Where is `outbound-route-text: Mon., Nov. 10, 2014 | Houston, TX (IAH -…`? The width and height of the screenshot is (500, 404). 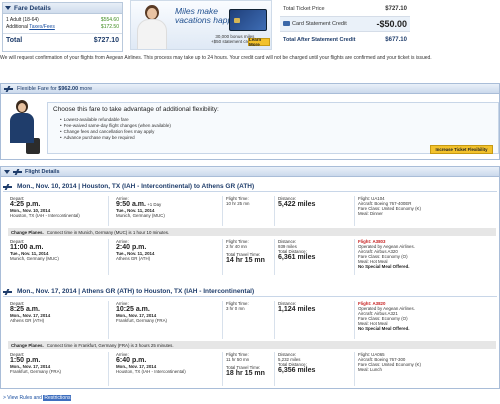
outbound-route-text: Mon., Nov. 10, 2014 | Houston, TX (IAH -… is located at coordinates (136, 186).